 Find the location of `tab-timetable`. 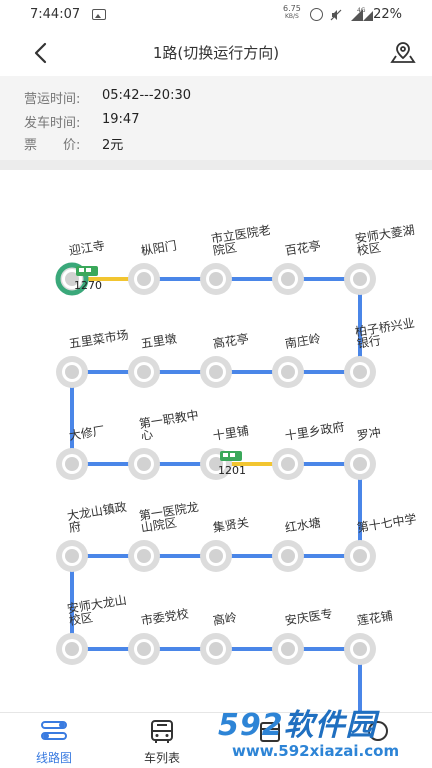

tab-timetable is located at coordinates (270, 740).